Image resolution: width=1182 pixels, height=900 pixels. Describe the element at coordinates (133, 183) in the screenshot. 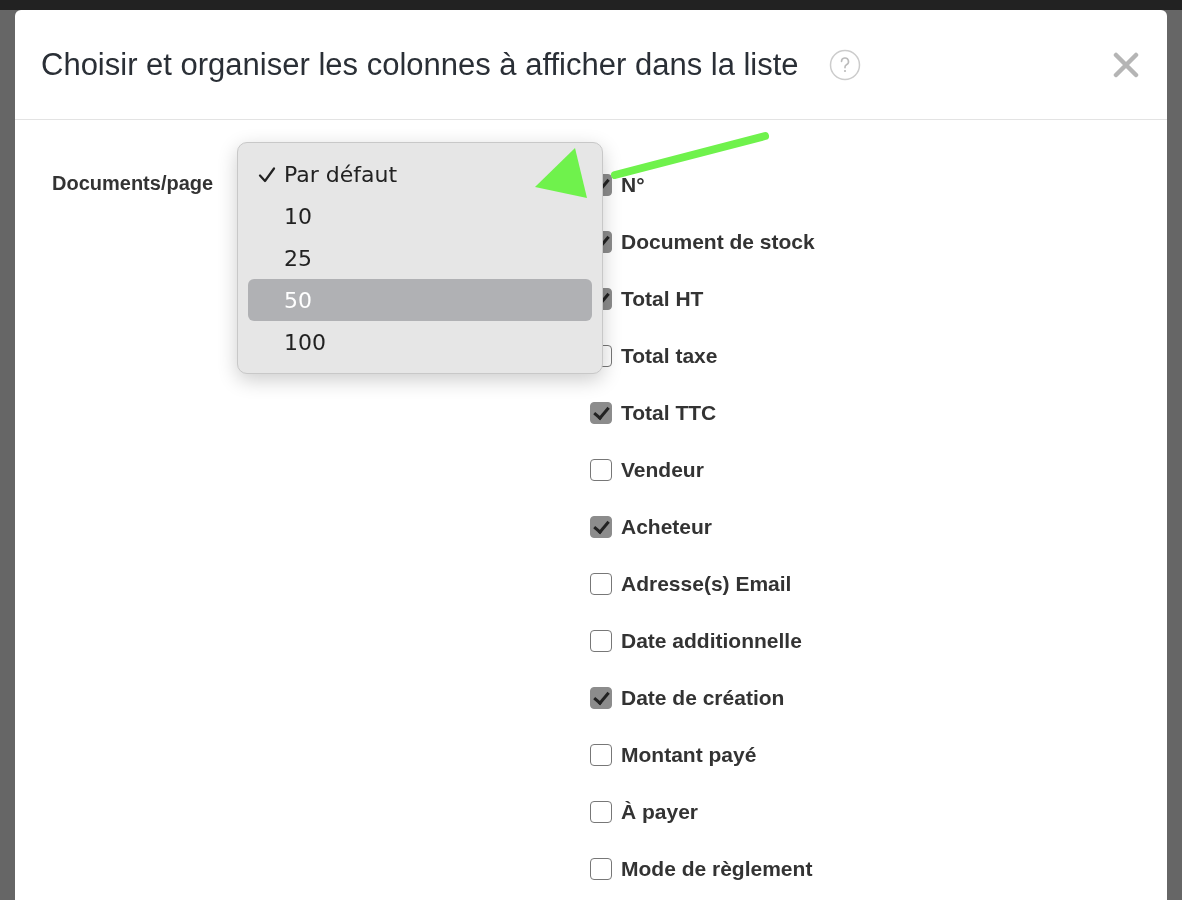

I see `page-size-label: Documents/page` at that location.